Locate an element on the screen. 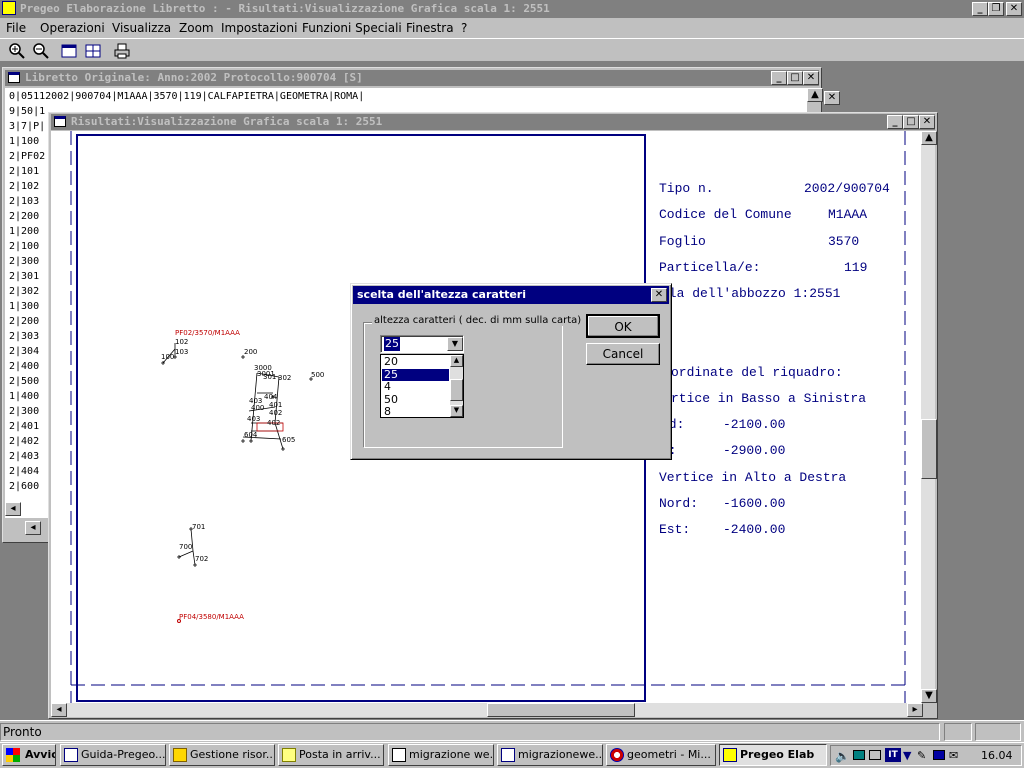  point-200-label: 200 is located at coordinates (251, 352).